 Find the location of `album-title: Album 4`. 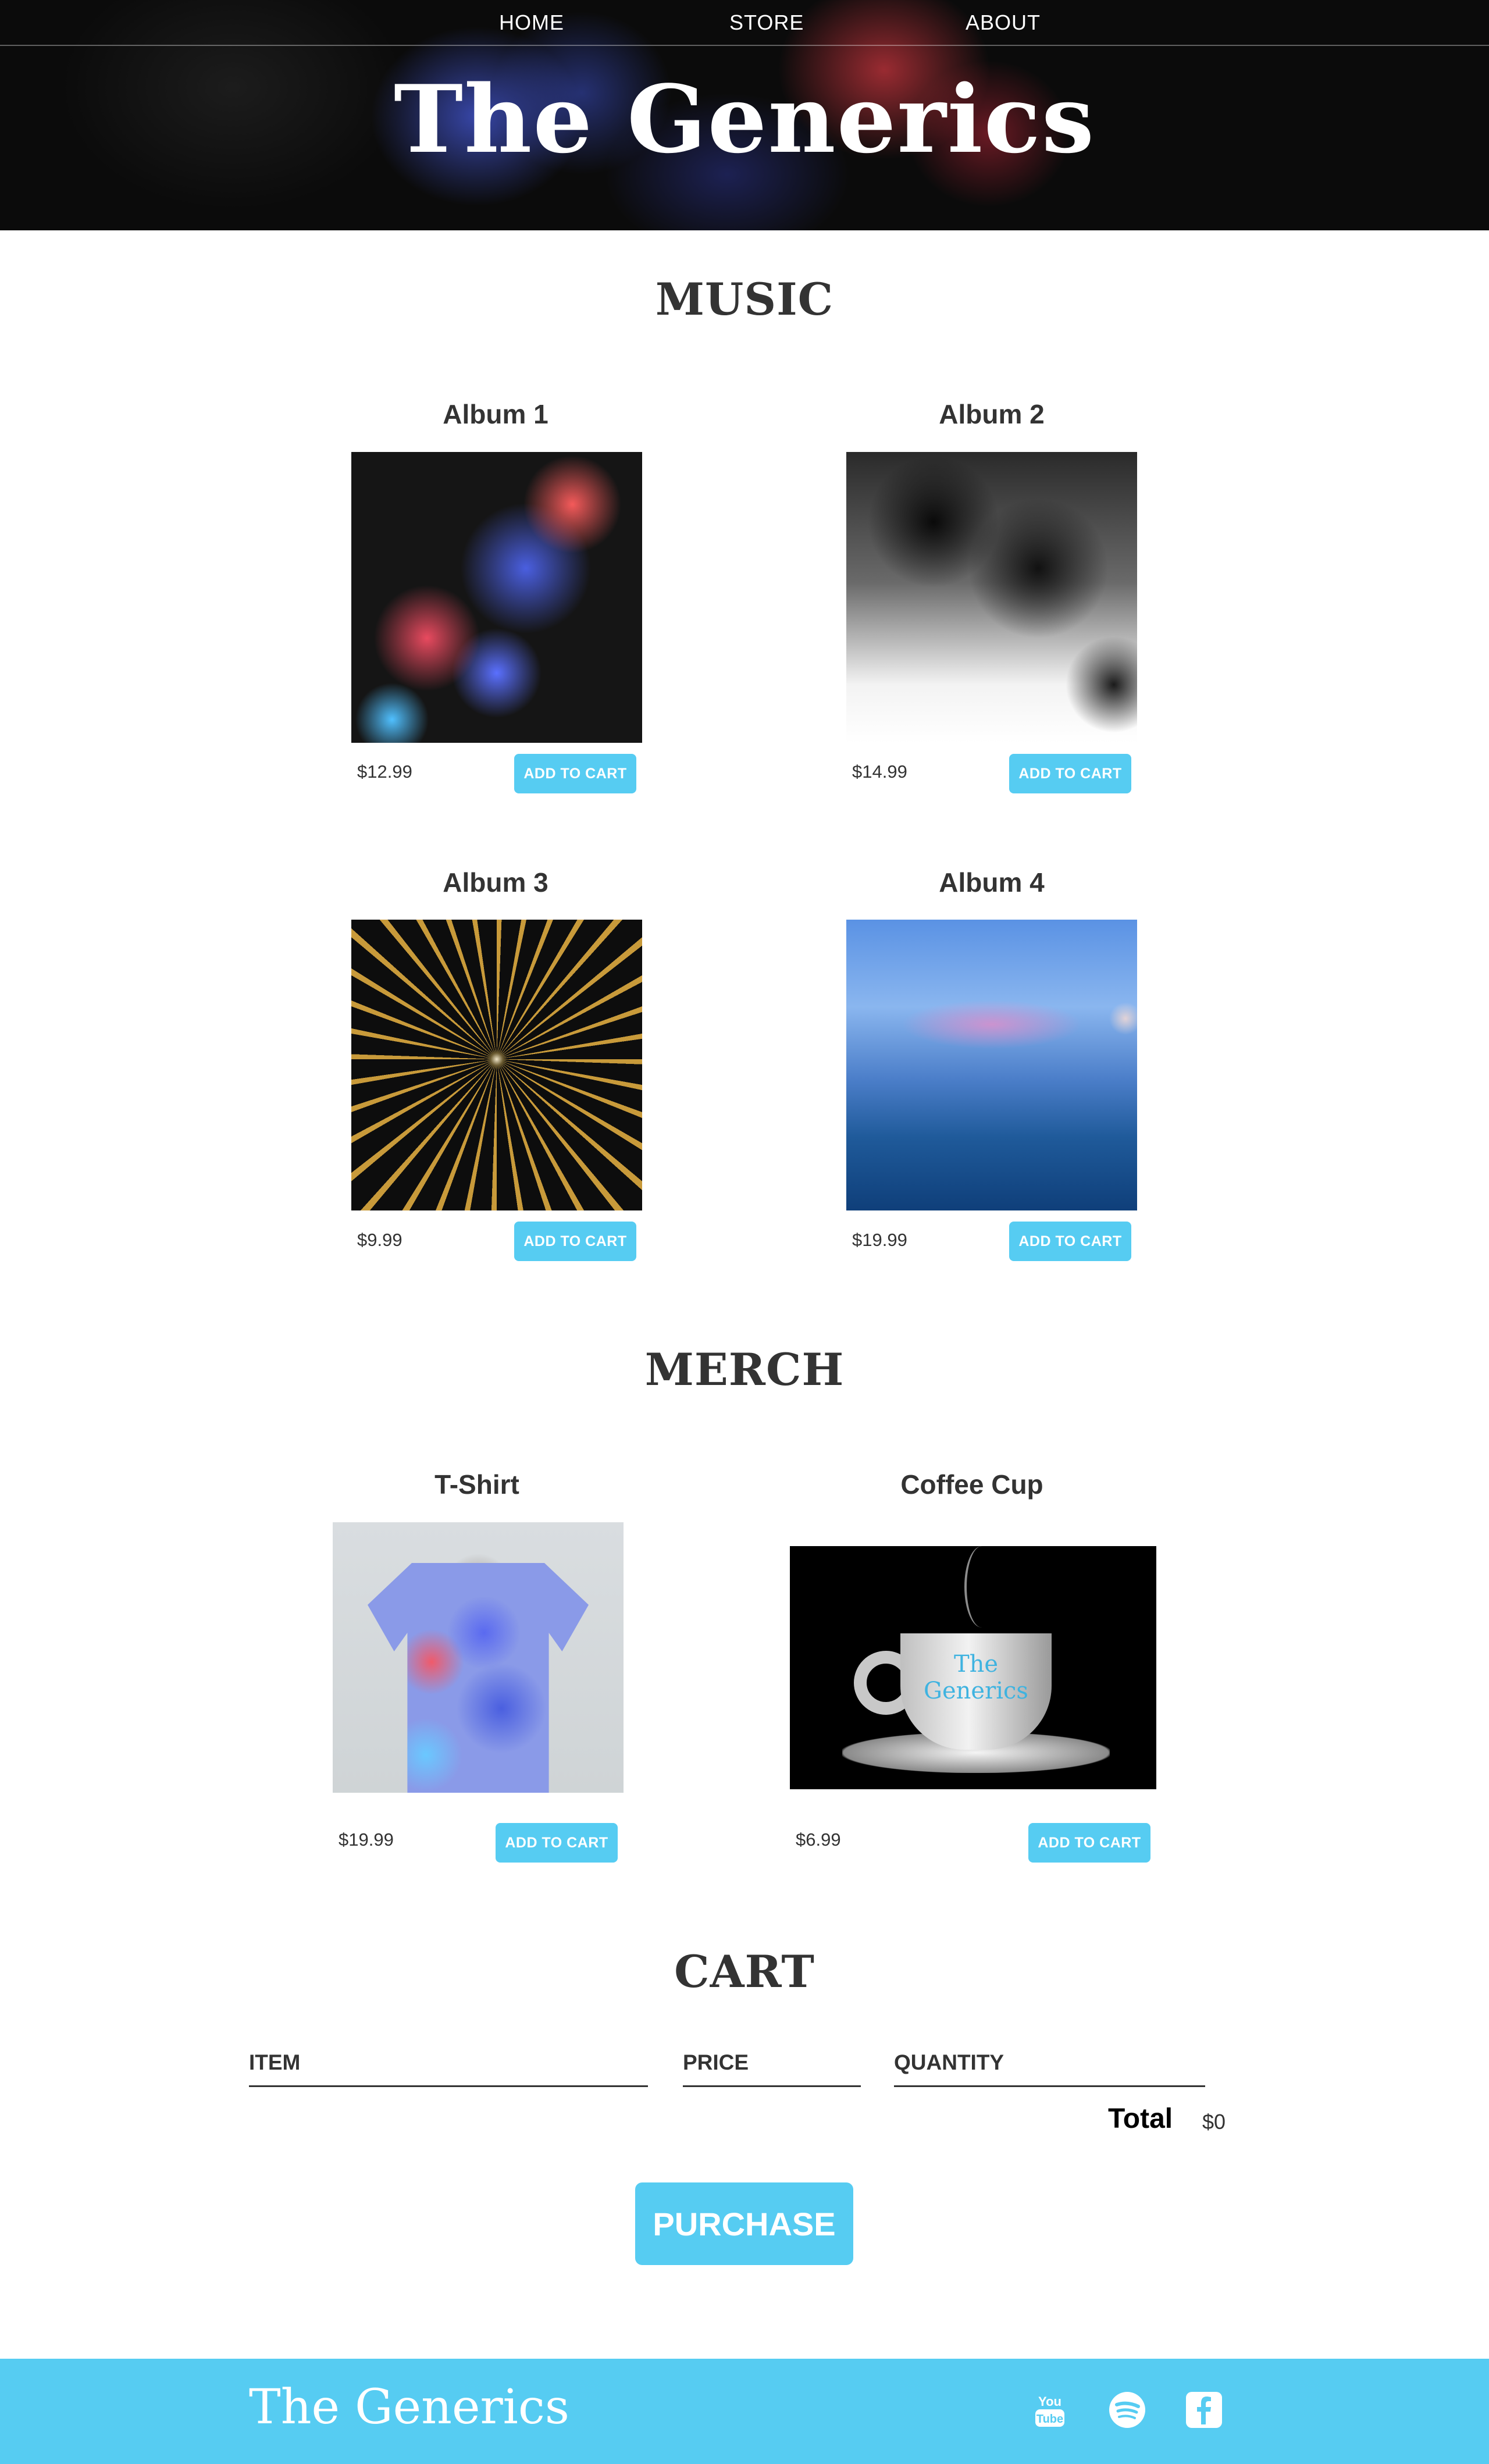

album-title: Album 4 is located at coordinates (992, 882).